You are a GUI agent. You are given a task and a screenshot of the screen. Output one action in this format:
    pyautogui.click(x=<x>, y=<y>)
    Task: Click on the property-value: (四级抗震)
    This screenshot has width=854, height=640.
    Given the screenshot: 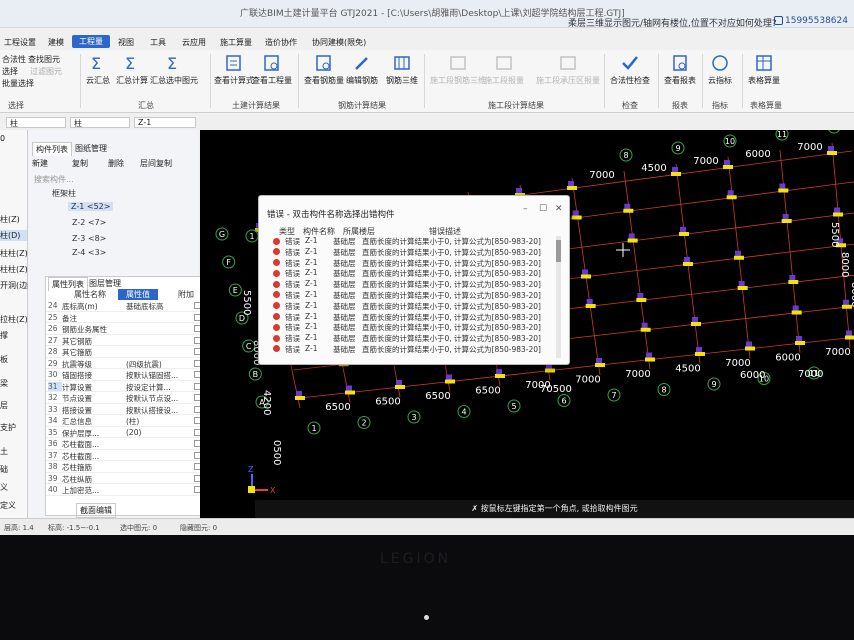 What is the action you would take?
    pyautogui.click(x=157, y=364)
    